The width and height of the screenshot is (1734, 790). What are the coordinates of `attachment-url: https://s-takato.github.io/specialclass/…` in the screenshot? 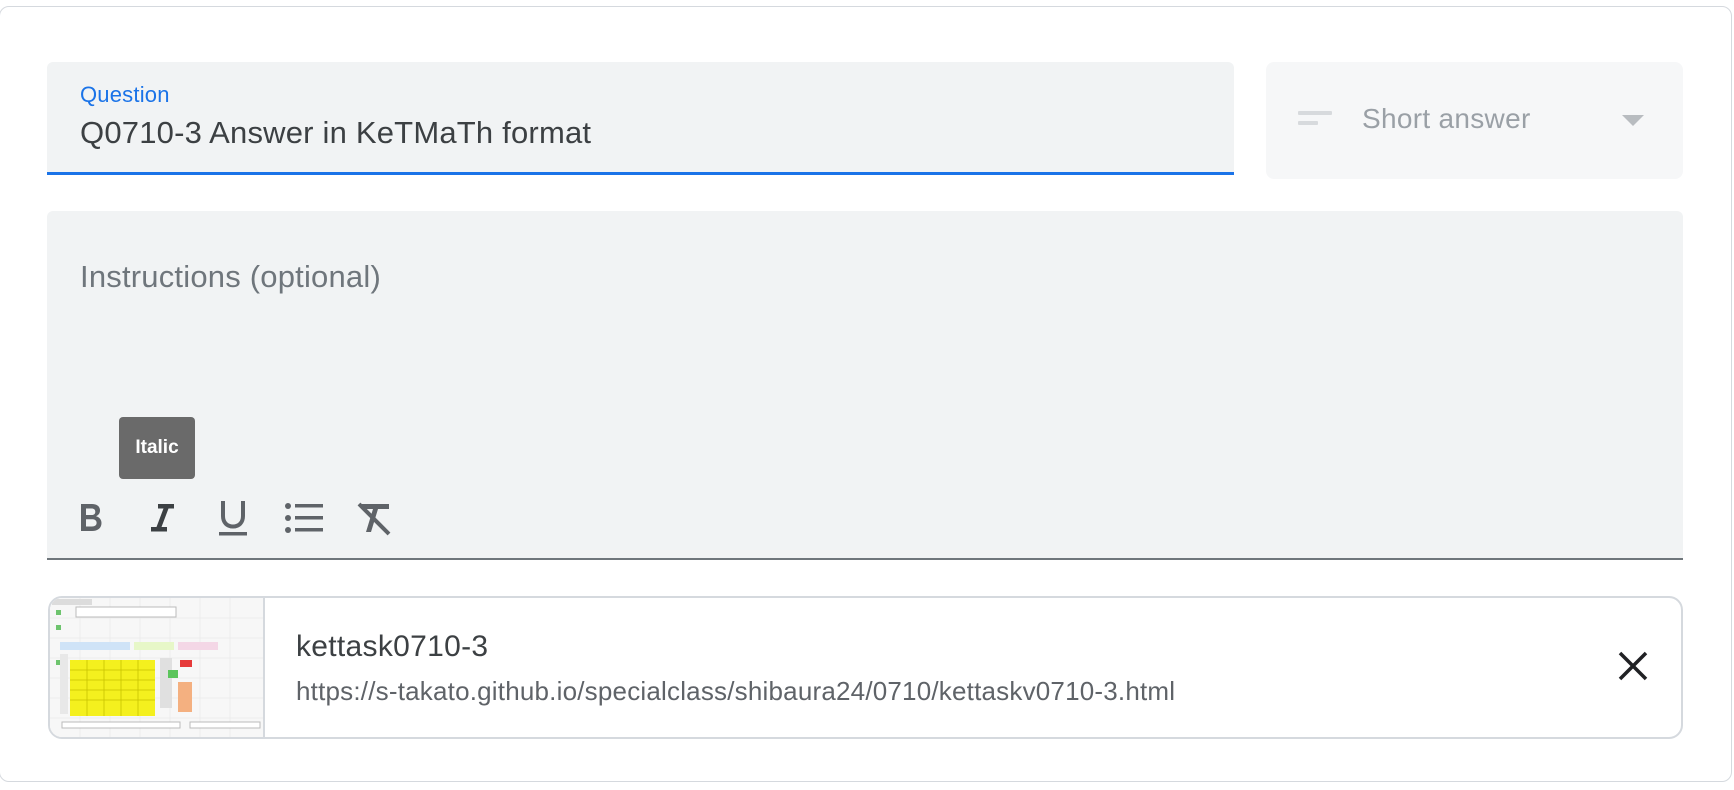 It's located at (735, 691).